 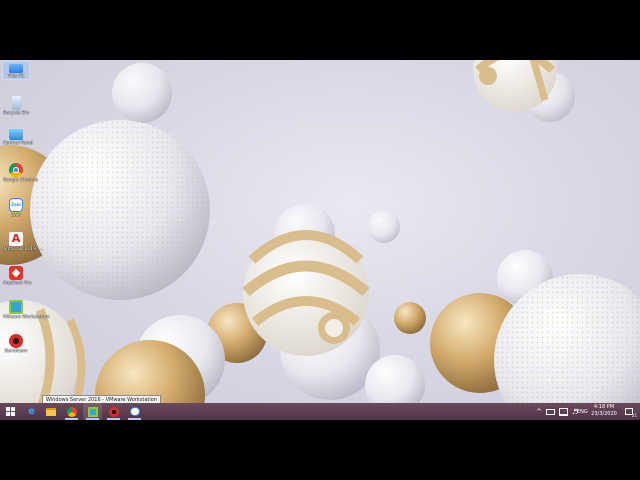 What do you see at coordinates (16, 113) in the screenshot?
I see `desktop-icon-label: Recycle Bin` at bounding box center [16, 113].